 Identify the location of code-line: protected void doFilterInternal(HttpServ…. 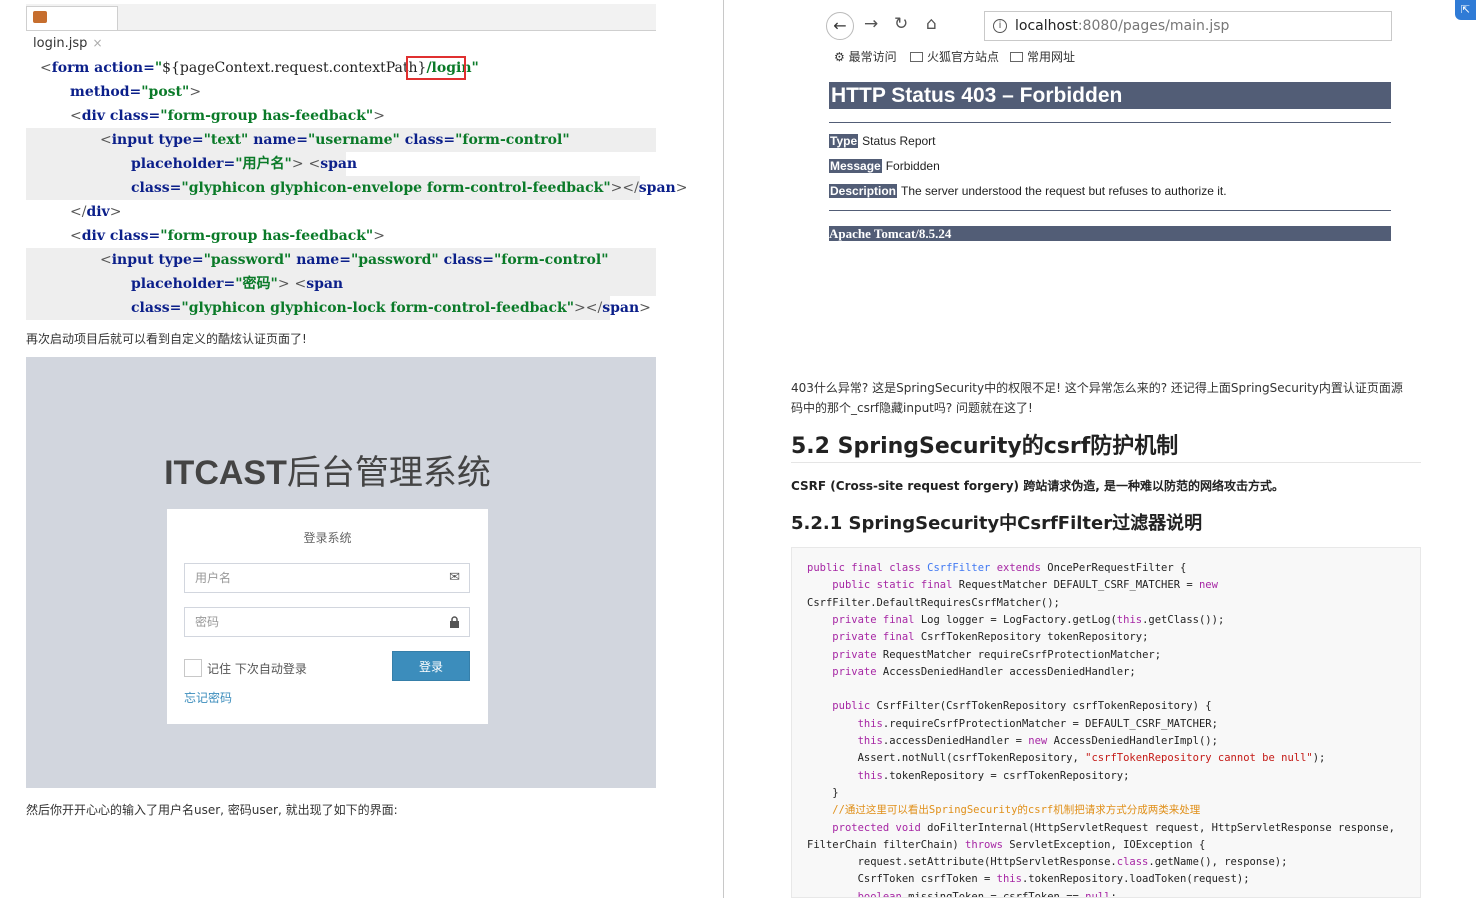
(1113, 827).